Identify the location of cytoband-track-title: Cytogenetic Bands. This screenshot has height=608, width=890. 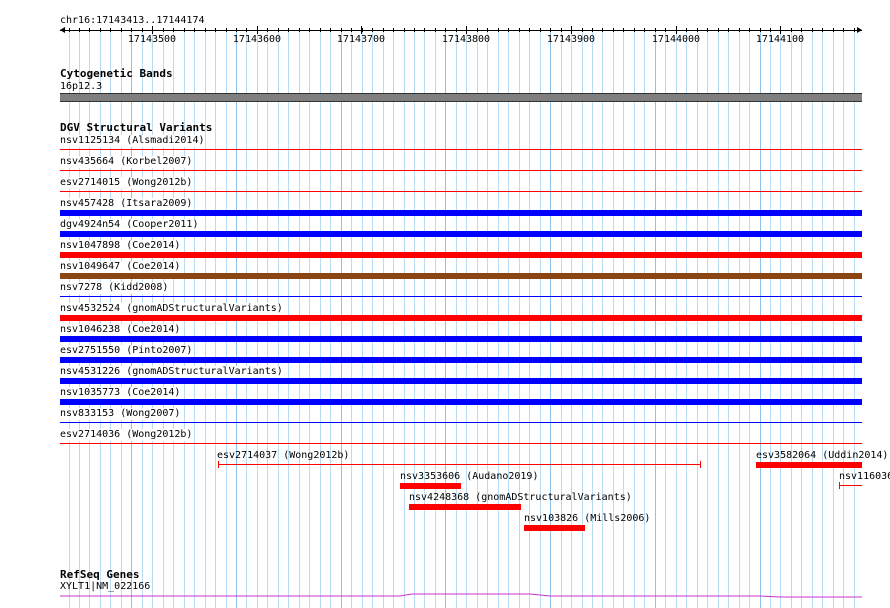
(116, 74).